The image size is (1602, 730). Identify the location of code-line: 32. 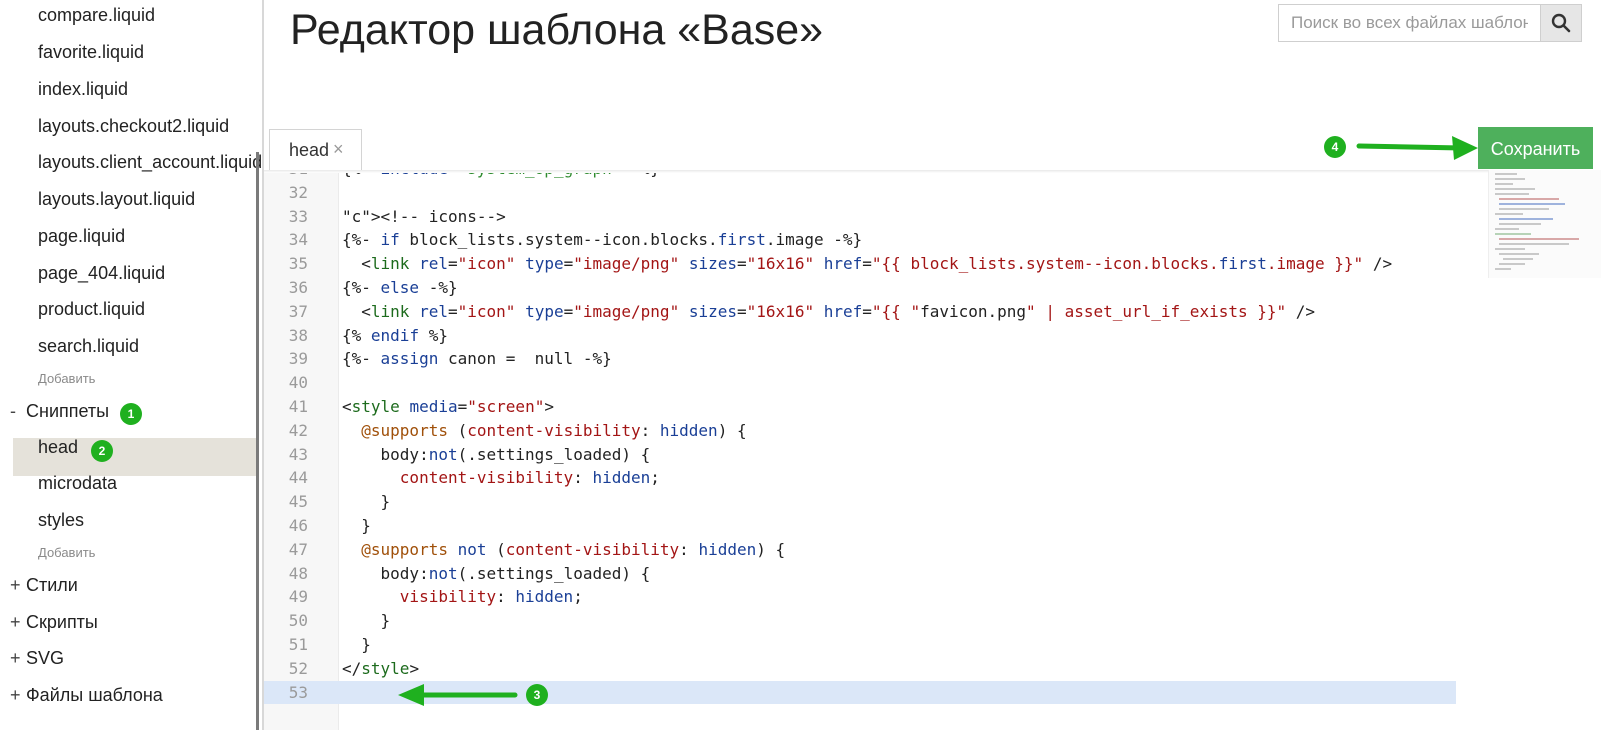
(922, 193).